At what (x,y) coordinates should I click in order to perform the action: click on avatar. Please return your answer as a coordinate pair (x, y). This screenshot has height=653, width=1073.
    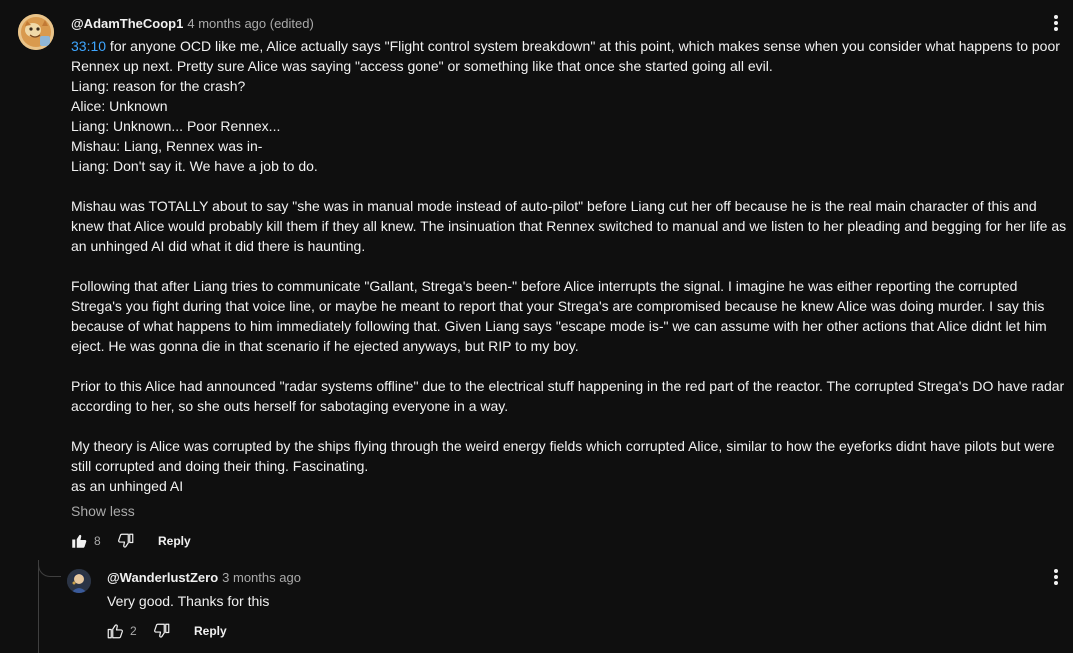
    Looking at the image, I should click on (36, 32).